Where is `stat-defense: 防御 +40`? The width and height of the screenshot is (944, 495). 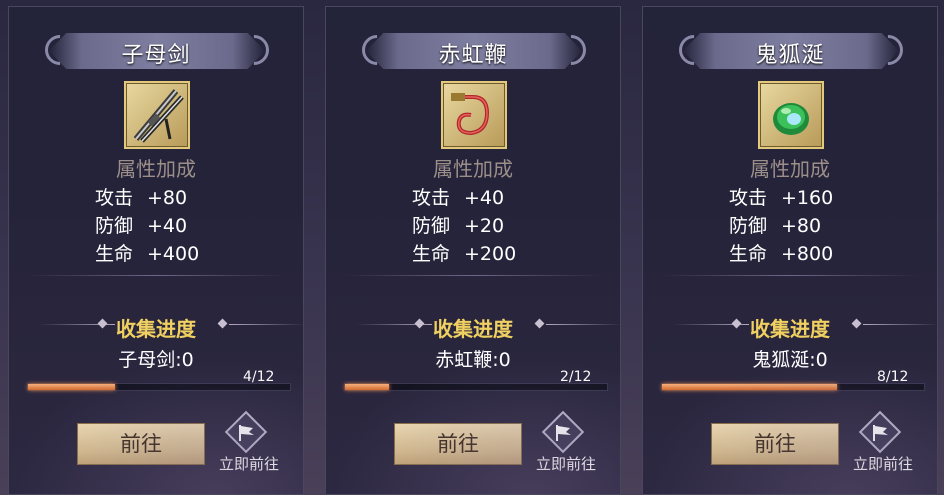 stat-defense: 防御 +40 is located at coordinates (141, 226).